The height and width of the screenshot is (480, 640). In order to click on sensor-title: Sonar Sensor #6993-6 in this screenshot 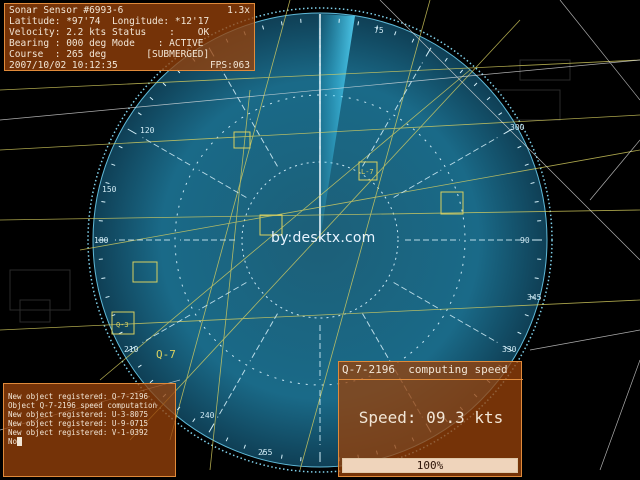, I will do `click(66, 10)`.